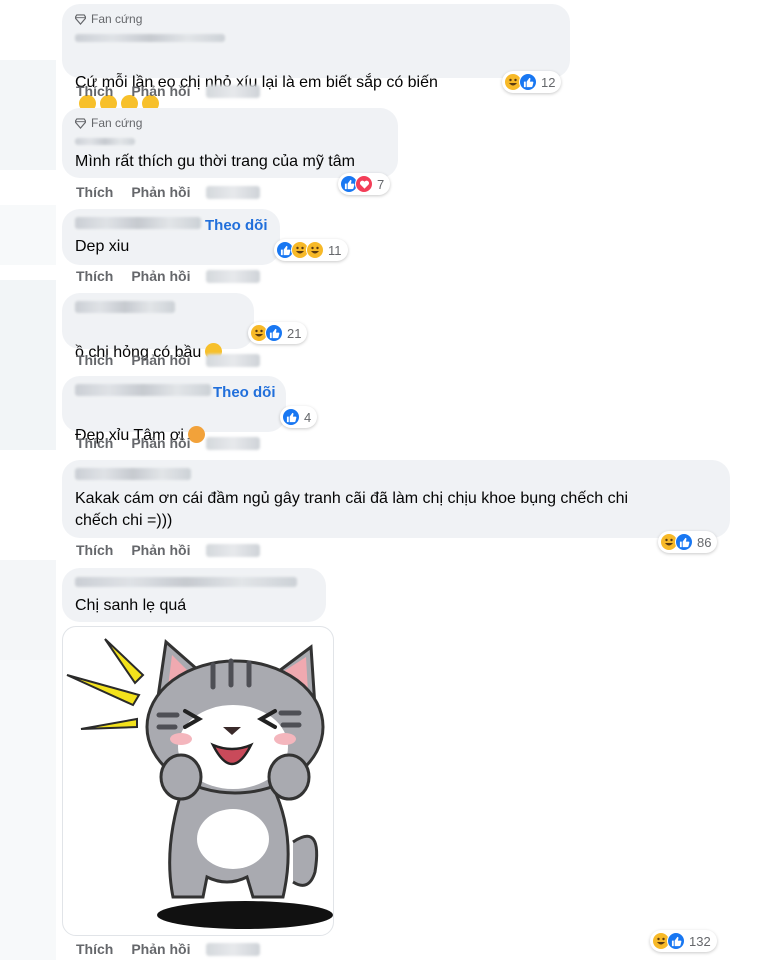  Describe the element at coordinates (158, 327) in the screenshot. I see `comment-bubble: ồ chị hỏng có bầu` at that location.